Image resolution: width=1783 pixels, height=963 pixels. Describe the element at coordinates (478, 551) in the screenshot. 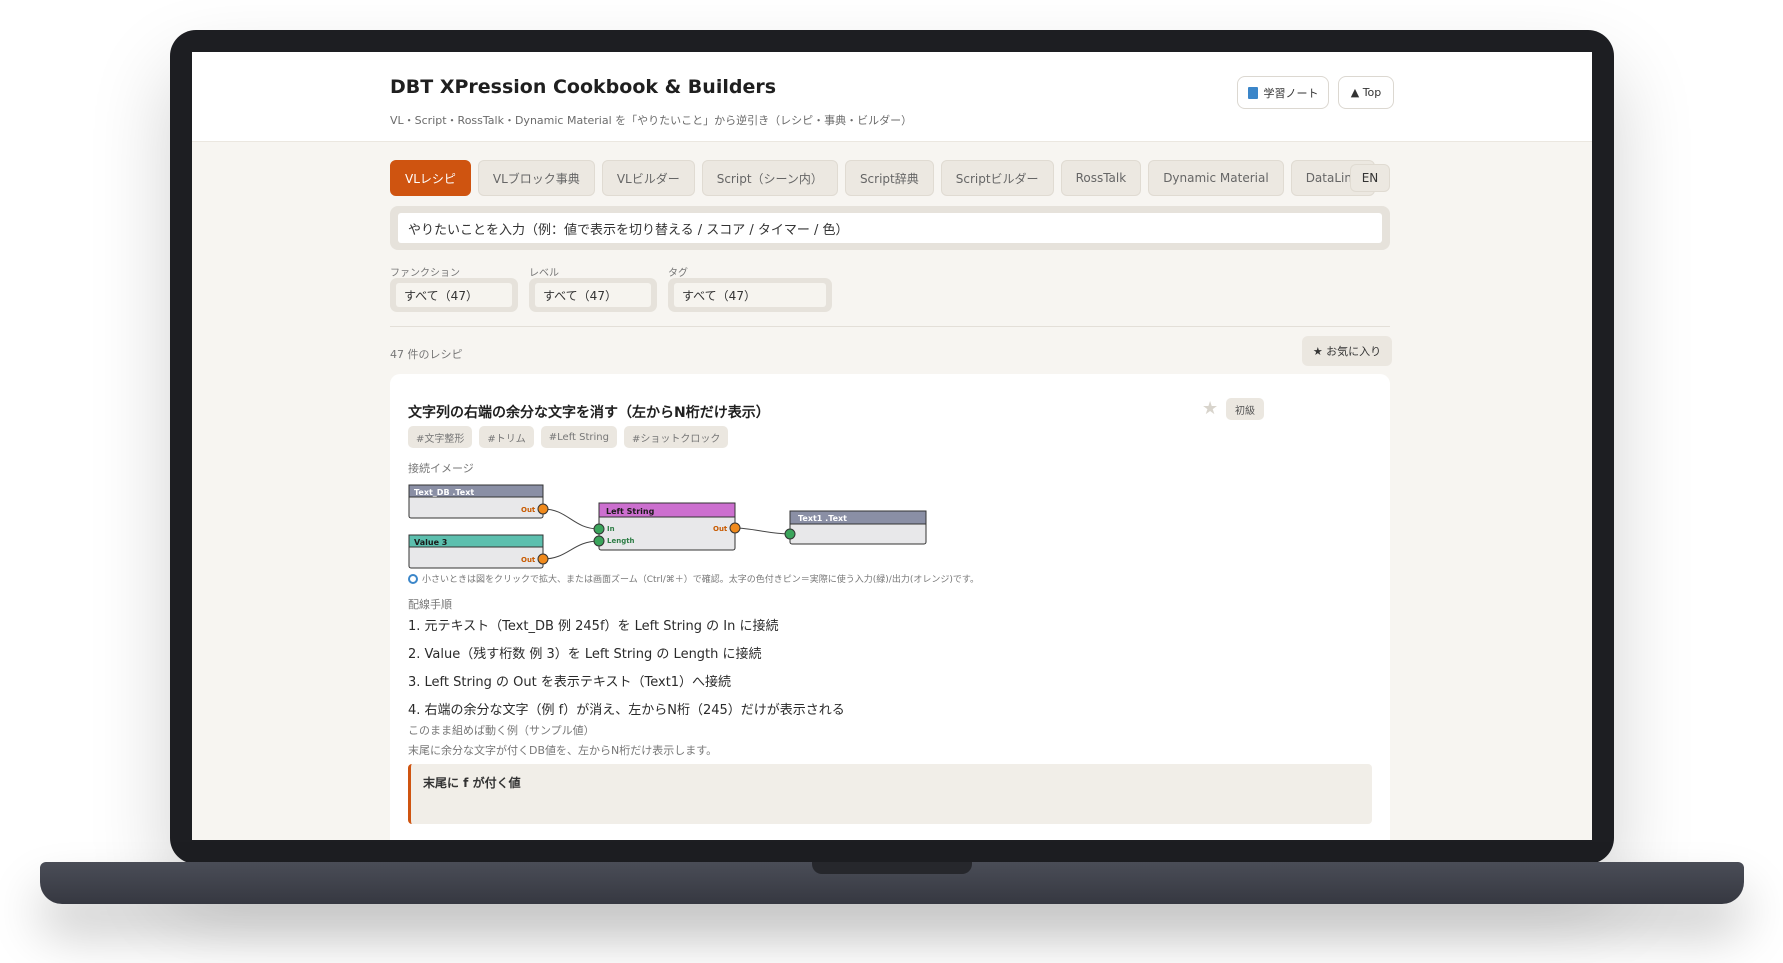

I see `node-value: Value 3 Out` at that location.